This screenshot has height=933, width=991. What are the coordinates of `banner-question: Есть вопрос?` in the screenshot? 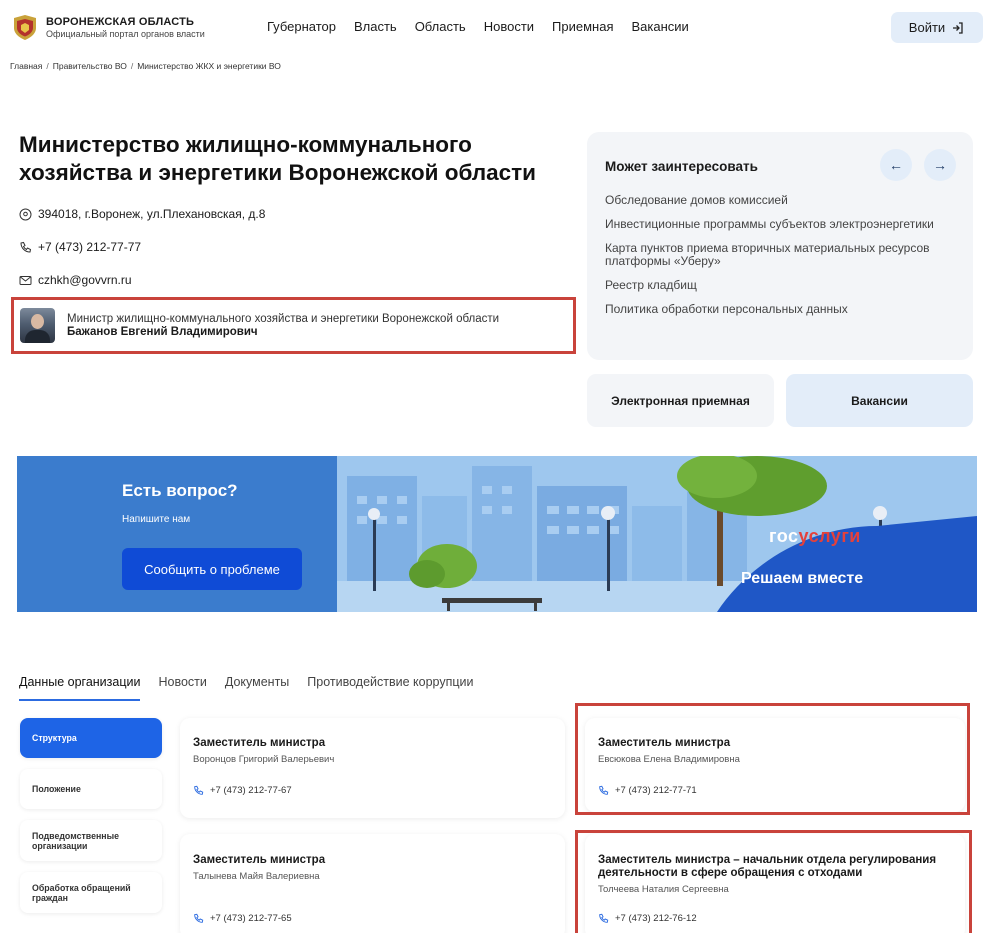 It's located at (180, 490).